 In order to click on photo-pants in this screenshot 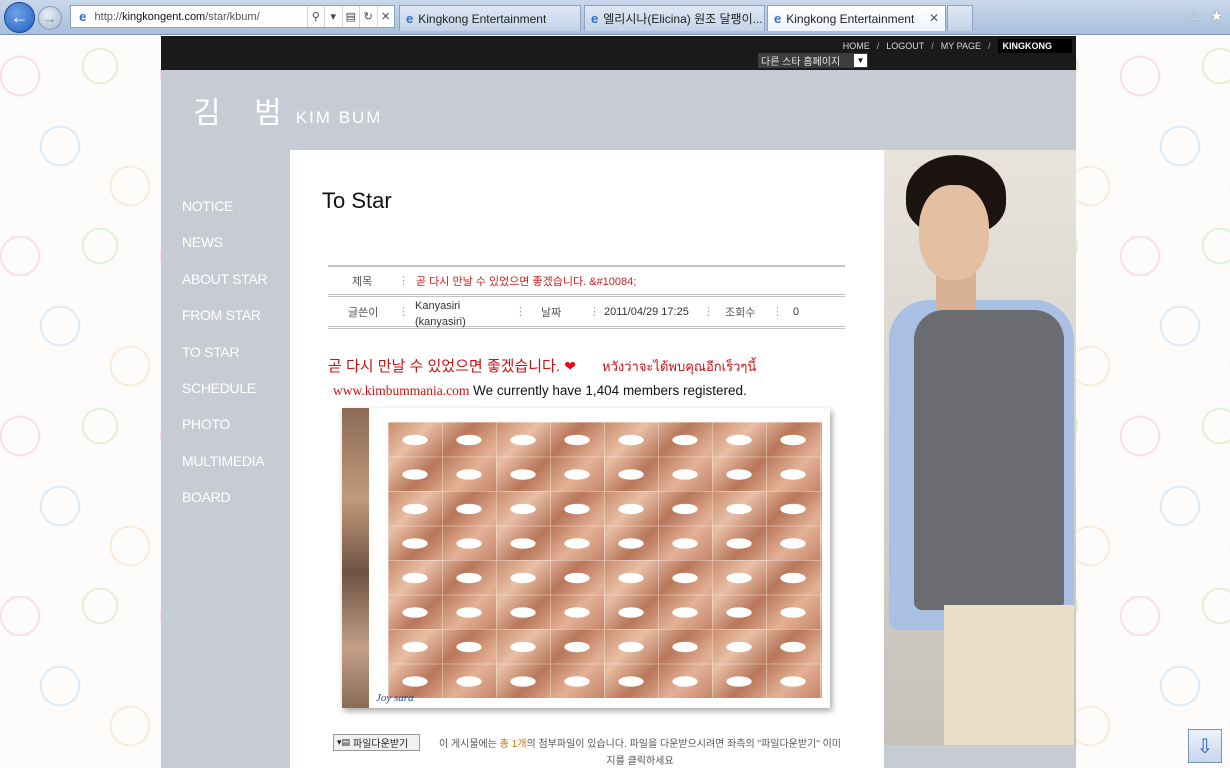, I will do `click(1009, 675)`.